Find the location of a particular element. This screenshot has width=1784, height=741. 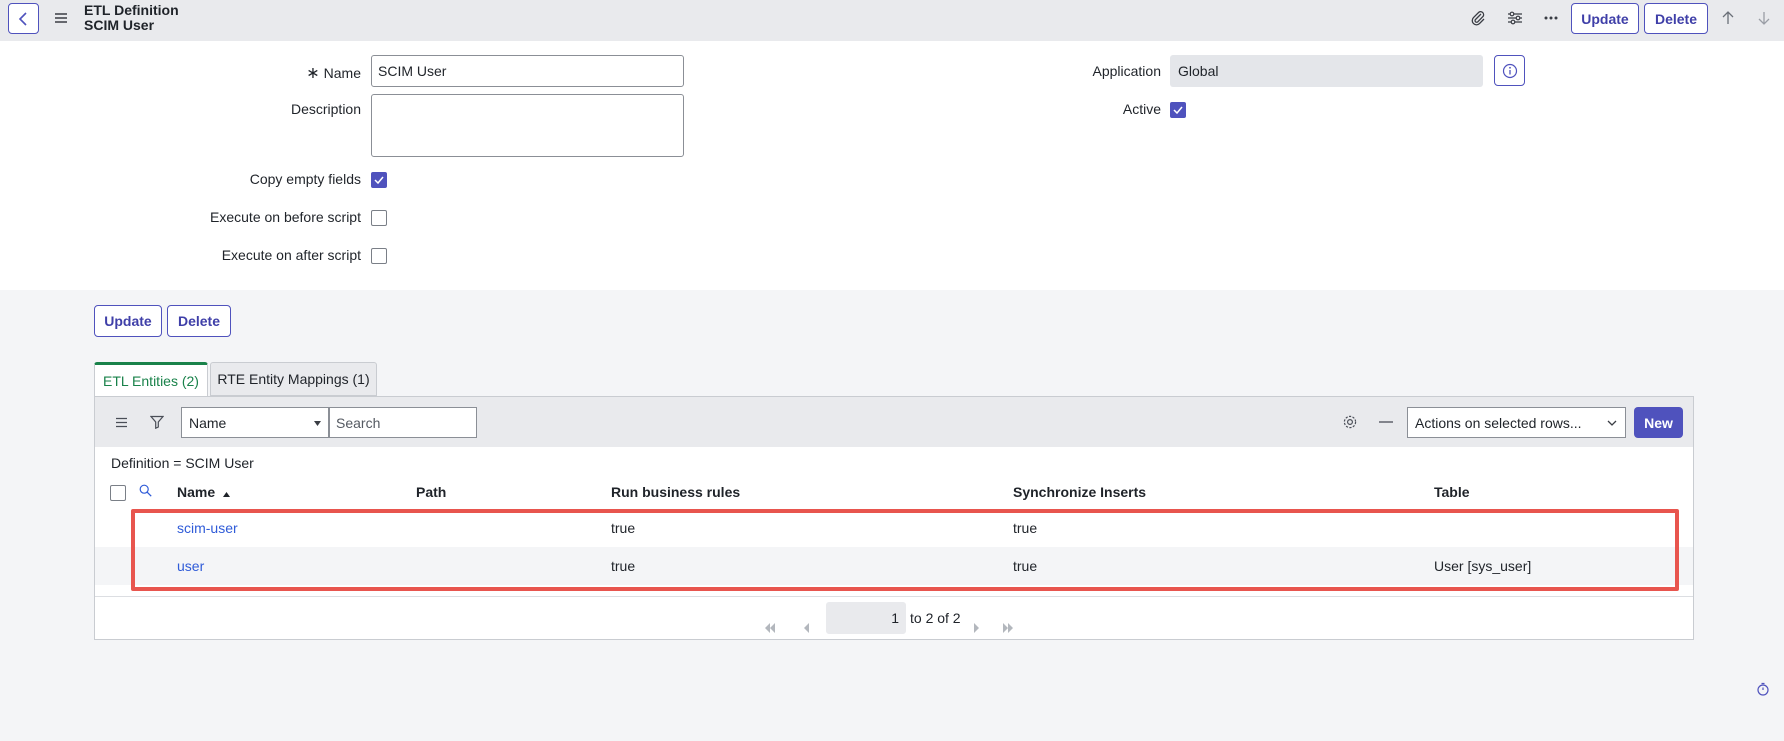

search-input is located at coordinates (403, 422).